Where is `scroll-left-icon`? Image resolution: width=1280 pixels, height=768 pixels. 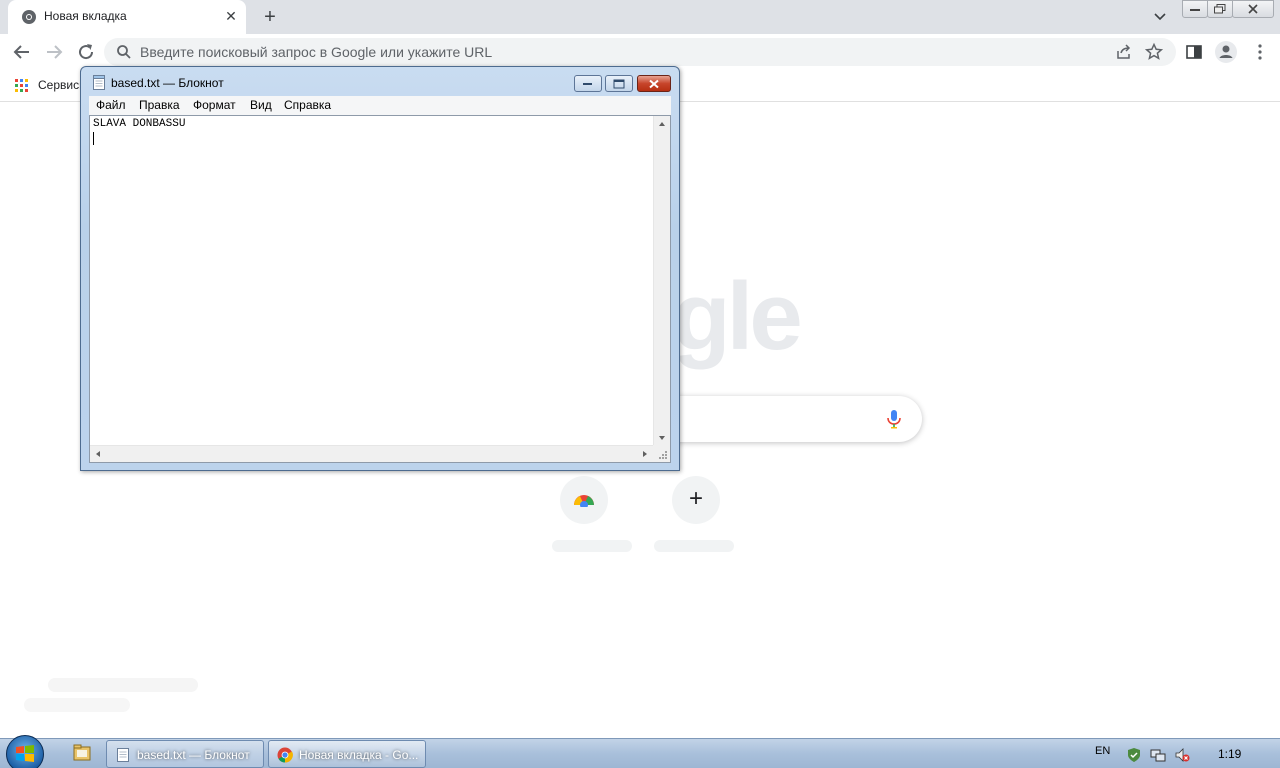 scroll-left-icon is located at coordinates (98, 454).